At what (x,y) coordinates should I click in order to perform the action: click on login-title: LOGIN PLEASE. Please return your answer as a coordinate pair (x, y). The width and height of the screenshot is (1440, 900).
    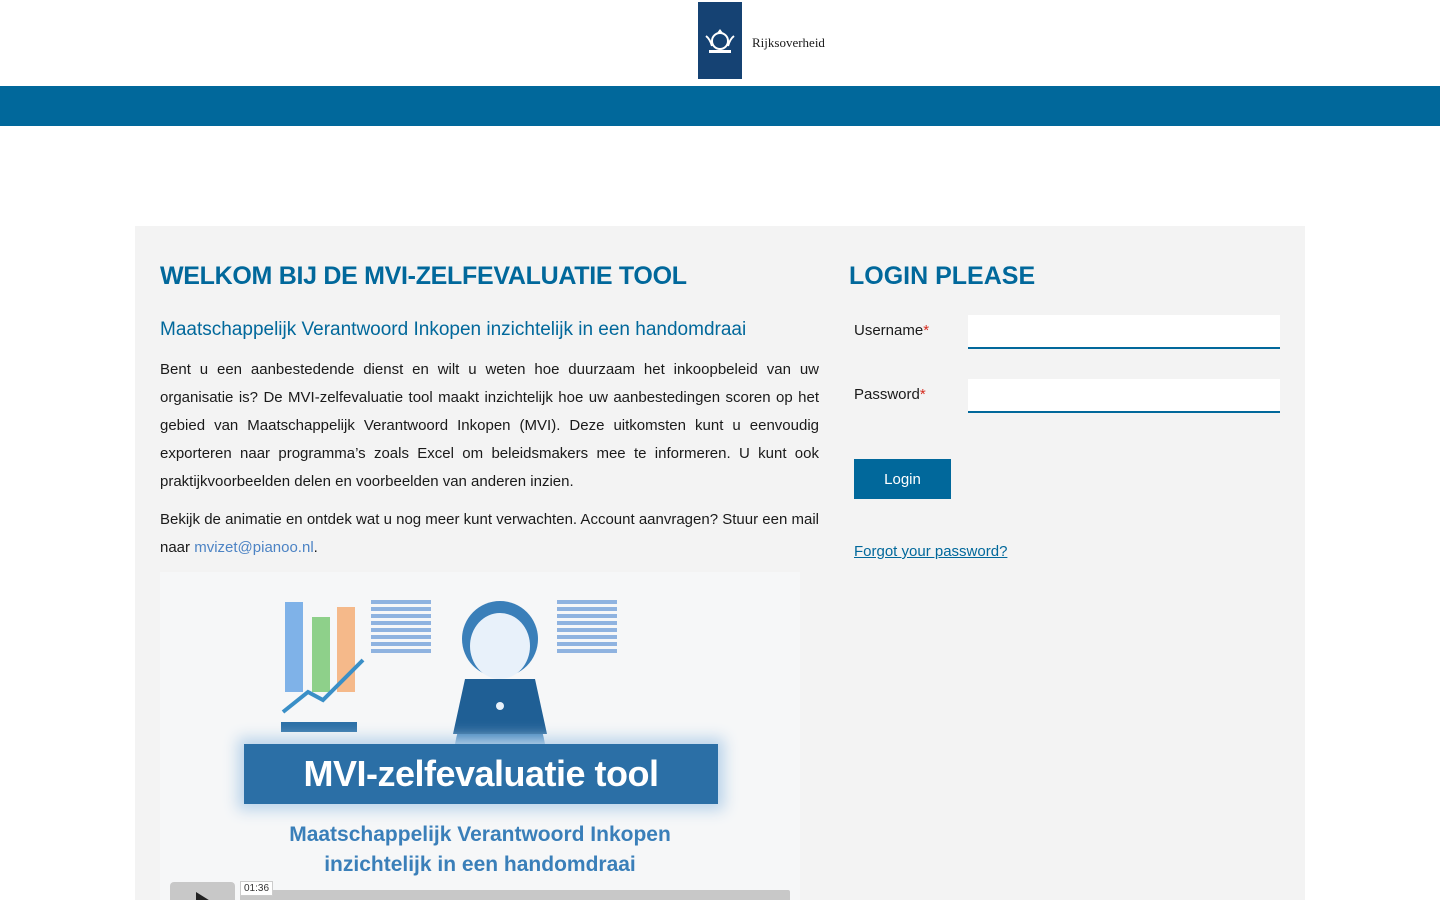
    Looking at the image, I should click on (942, 276).